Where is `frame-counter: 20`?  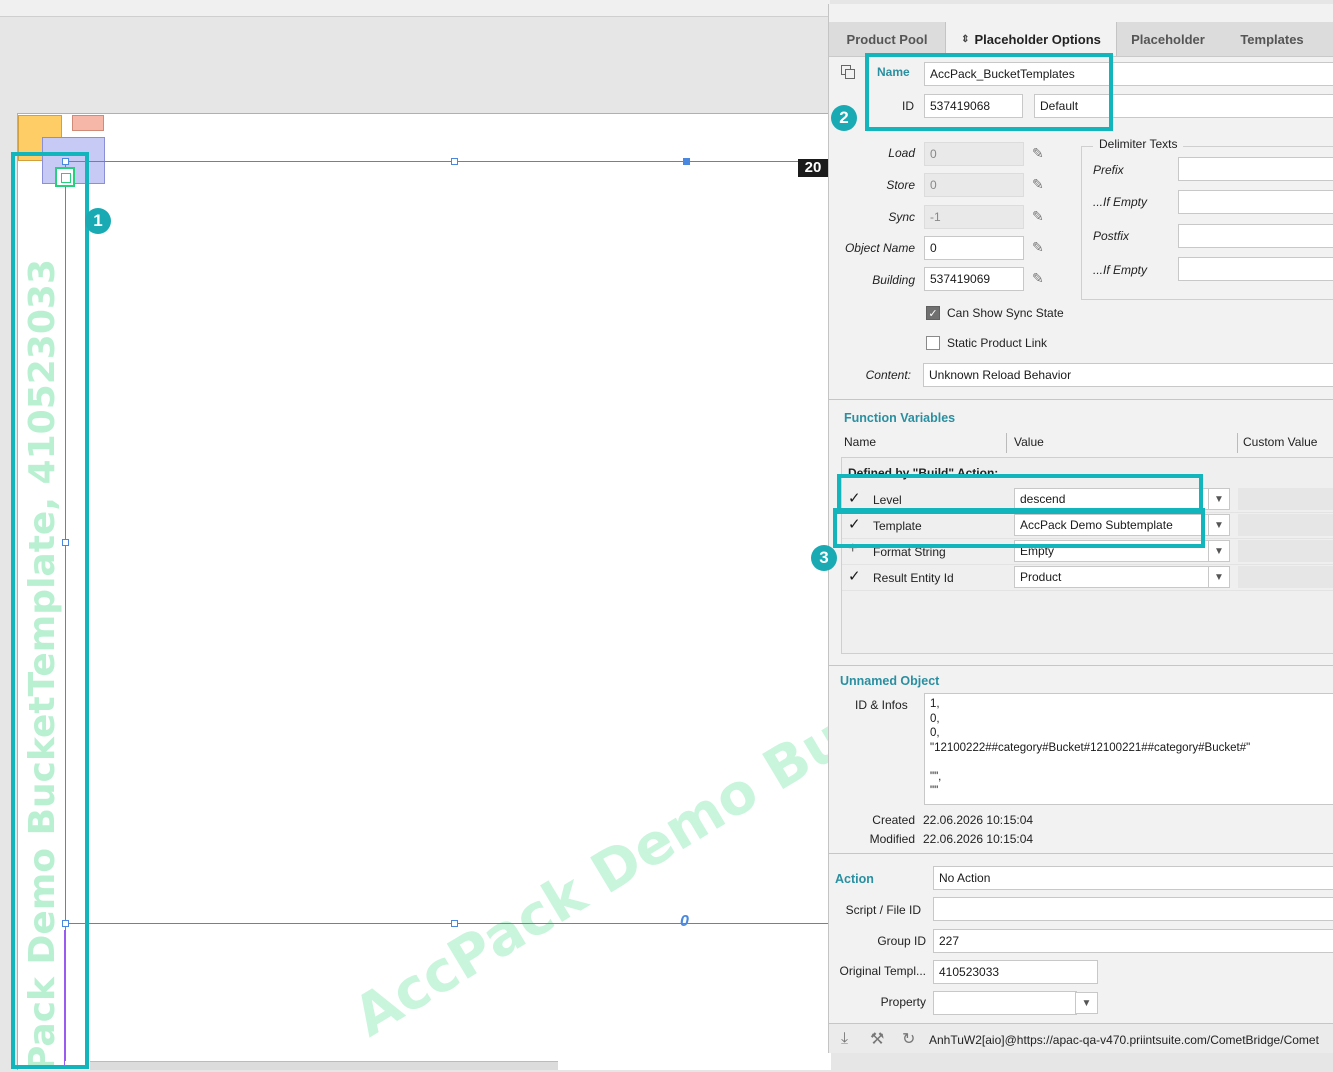
frame-counter: 20 is located at coordinates (813, 168).